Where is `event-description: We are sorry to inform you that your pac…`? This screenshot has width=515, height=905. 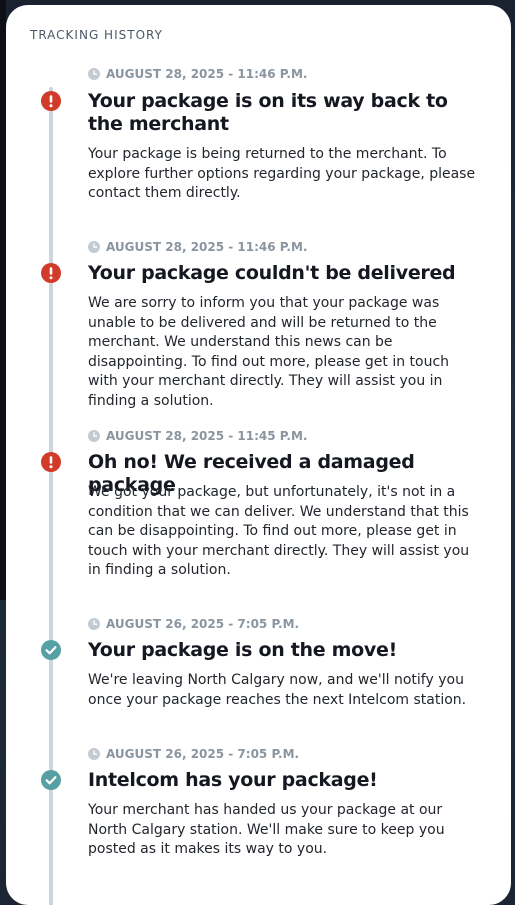 event-description: We are sorry to inform you that your pac… is located at coordinates (269, 352).